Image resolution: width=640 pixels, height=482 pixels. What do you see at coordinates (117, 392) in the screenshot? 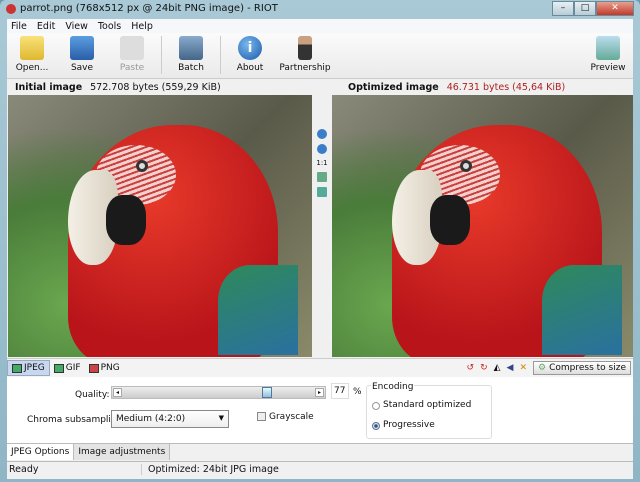
I see `slider-left-arrow-icon: ◂` at bounding box center [117, 392].